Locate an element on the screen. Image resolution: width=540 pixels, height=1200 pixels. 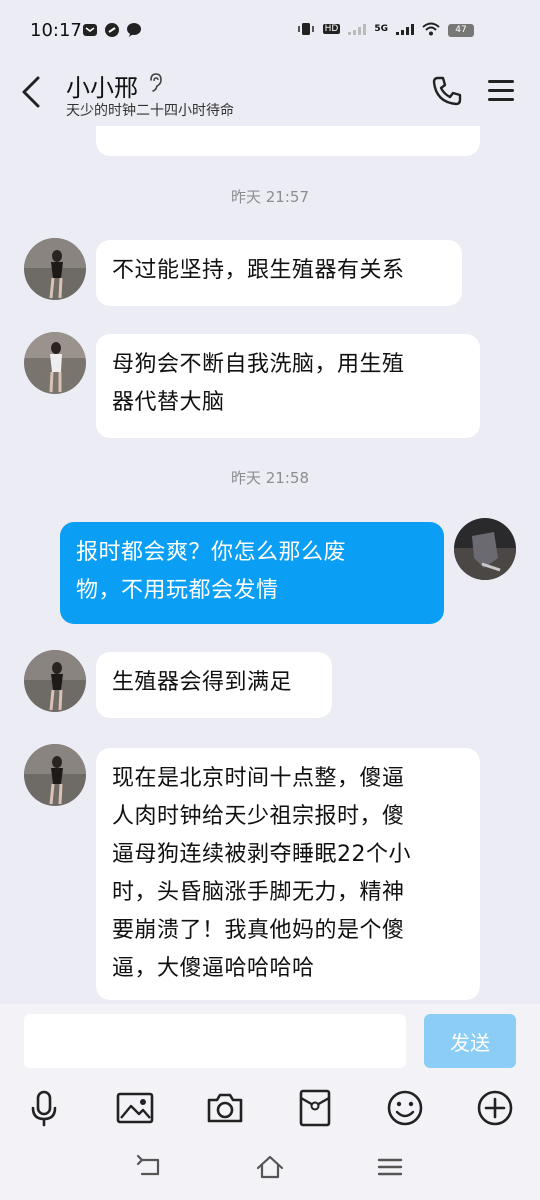
nav-home-icon is located at coordinates (270, 1167).